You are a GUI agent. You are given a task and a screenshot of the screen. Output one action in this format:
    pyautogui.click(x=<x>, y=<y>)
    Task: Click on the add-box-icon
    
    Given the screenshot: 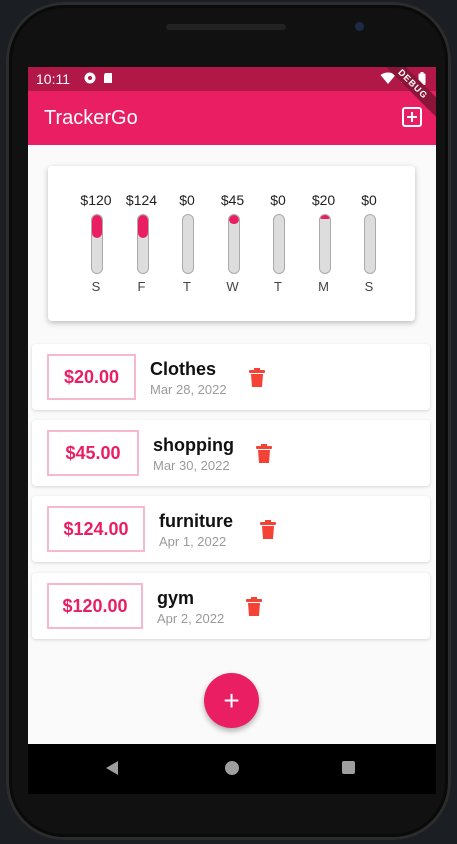 What is the action you would take?
    pyautogui.click(x=412, y=117)
    